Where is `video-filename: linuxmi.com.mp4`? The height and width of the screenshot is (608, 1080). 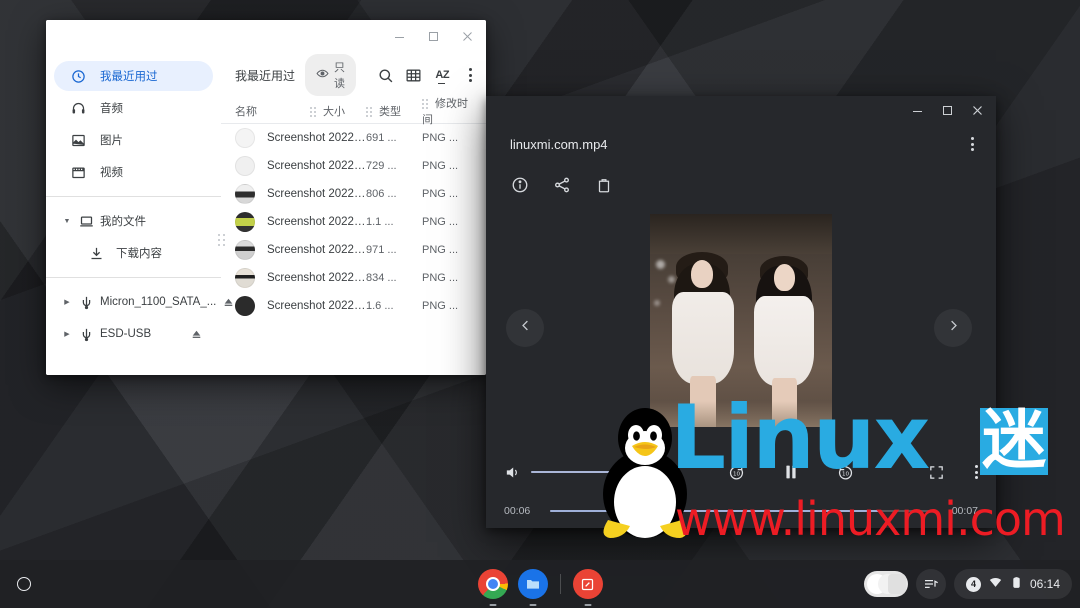
video-filename: linuxmi.com.mp4 is located at coordinates (559, 144).